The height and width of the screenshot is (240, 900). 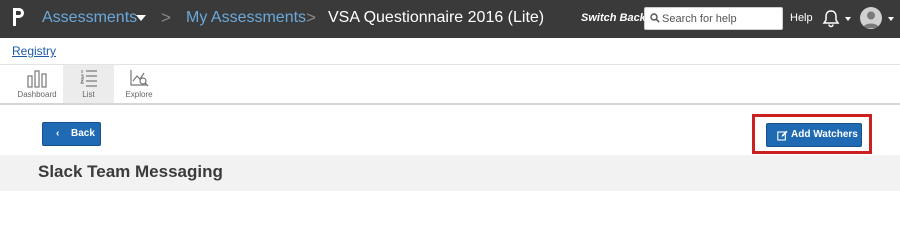 I want to click on back-button: ‹ Back, so click(x=71, y=134).